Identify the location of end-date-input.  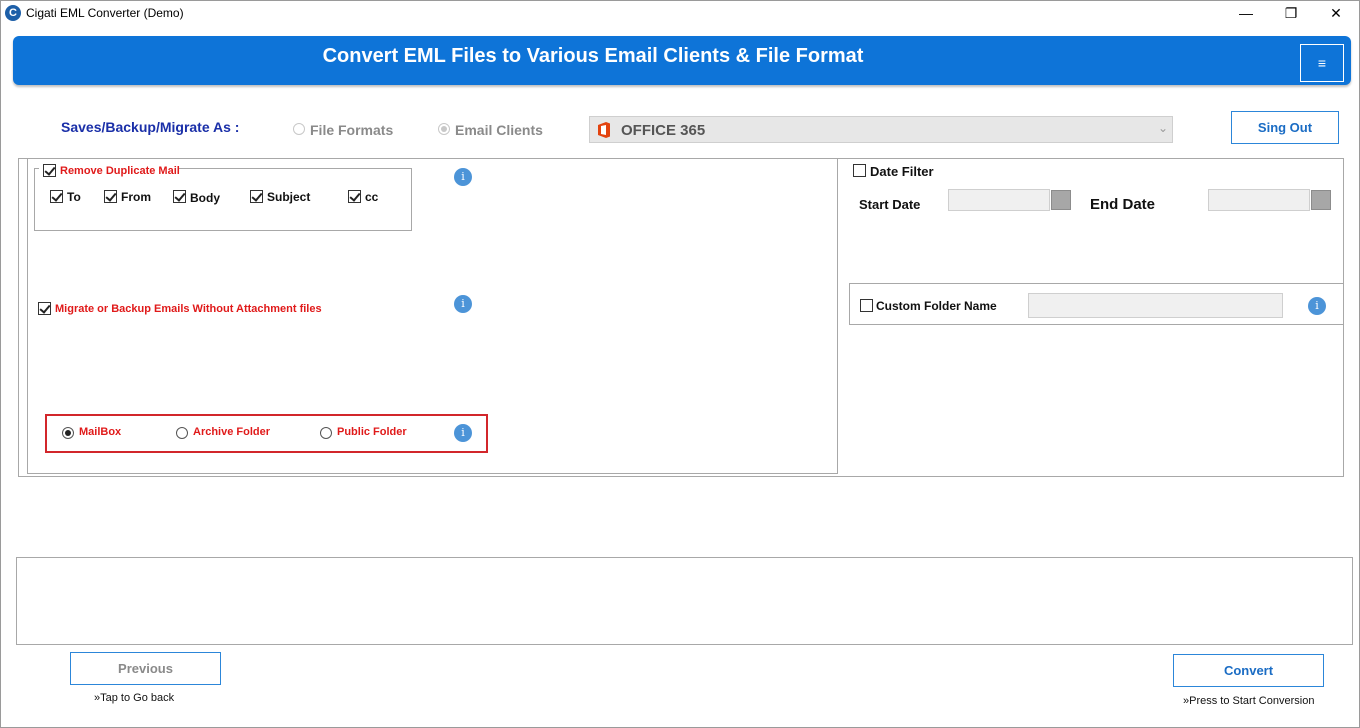
(1259, 200).